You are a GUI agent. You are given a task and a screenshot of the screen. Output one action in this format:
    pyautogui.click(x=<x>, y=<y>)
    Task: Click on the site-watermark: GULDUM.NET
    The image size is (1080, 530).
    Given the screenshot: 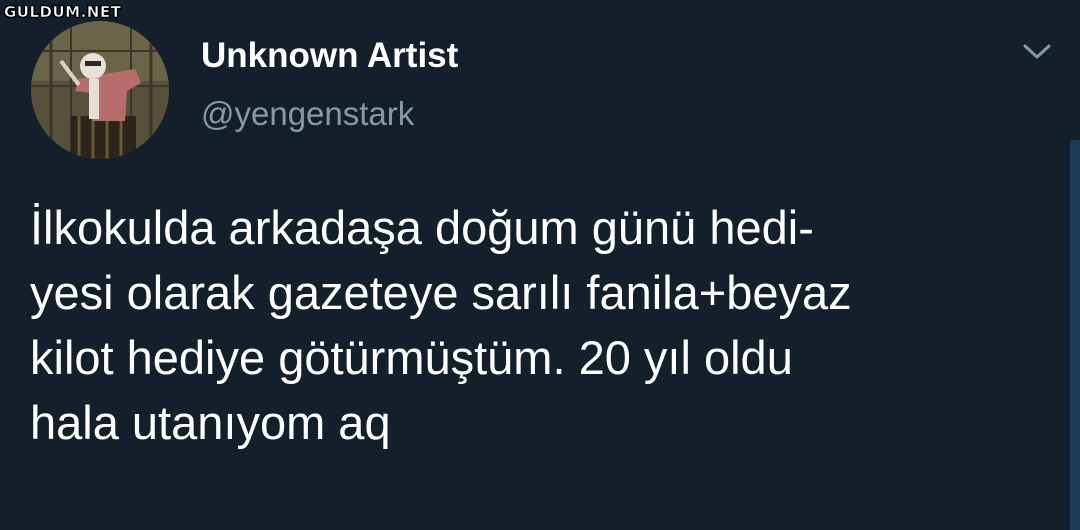 What is the action you would take?
    pyautogui.click(x=63, y=12)
    